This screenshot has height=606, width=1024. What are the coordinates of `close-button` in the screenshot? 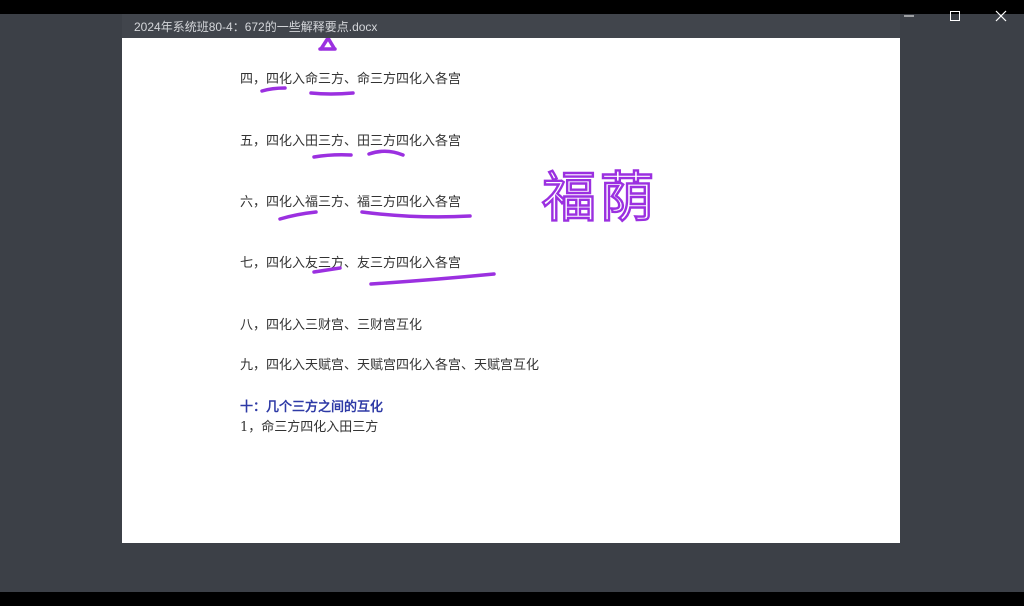 It's located at (1001, 16).